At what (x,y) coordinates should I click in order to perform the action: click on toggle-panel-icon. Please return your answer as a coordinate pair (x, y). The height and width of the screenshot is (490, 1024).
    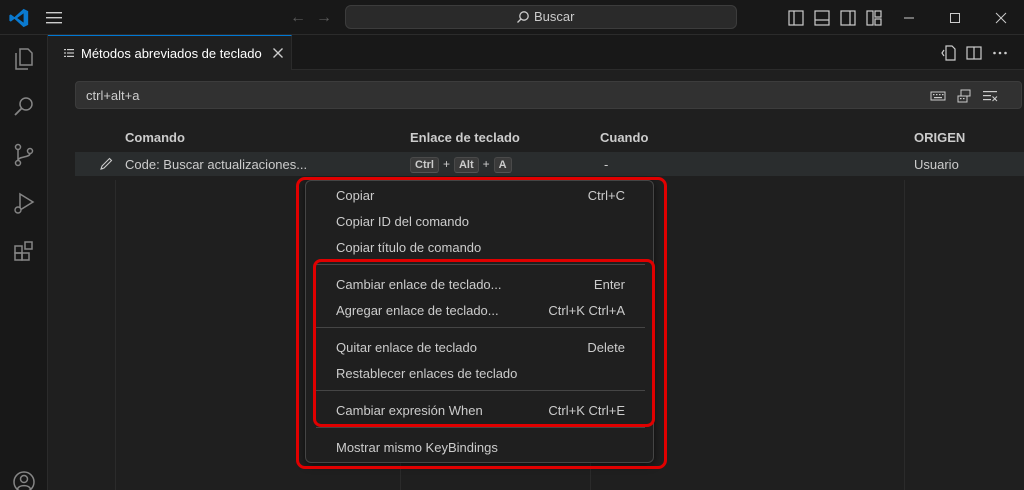
    Looking at the image, I should click on (822, 18).